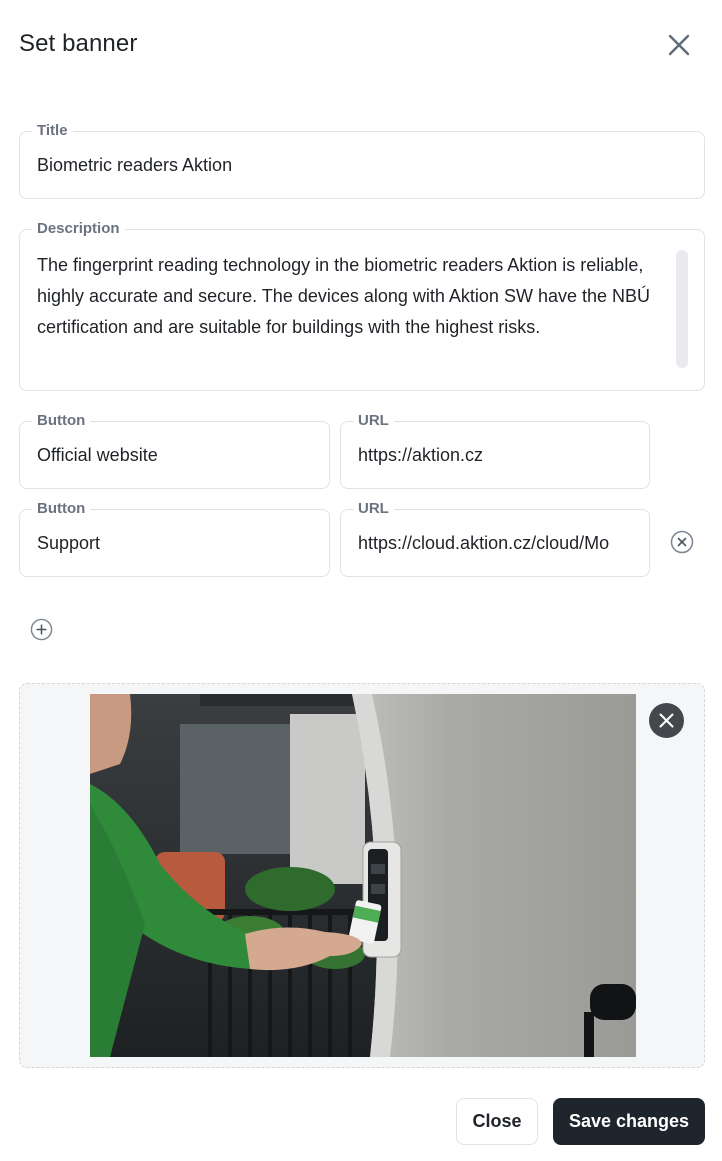 The height and width of the screenshot is (1161, 722). I want to click on description-field-label: Description, so click(78, 229).